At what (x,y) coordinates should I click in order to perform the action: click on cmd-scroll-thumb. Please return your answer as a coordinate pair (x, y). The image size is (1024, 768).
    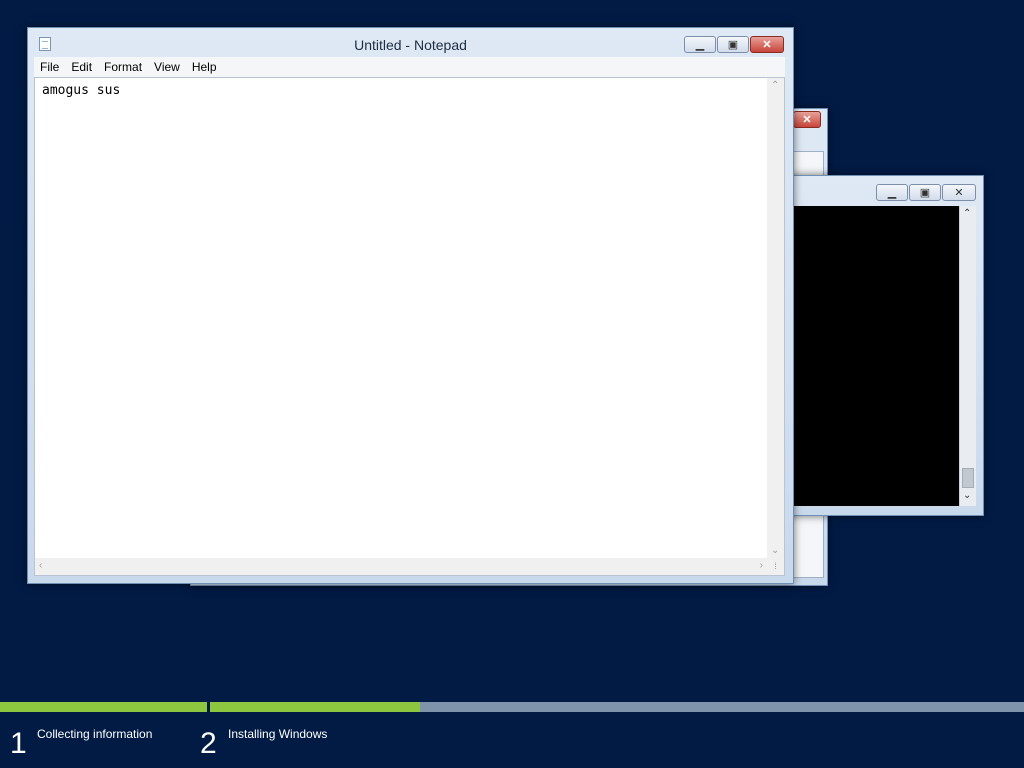
    Looking at the image, I should click on (968, 478).